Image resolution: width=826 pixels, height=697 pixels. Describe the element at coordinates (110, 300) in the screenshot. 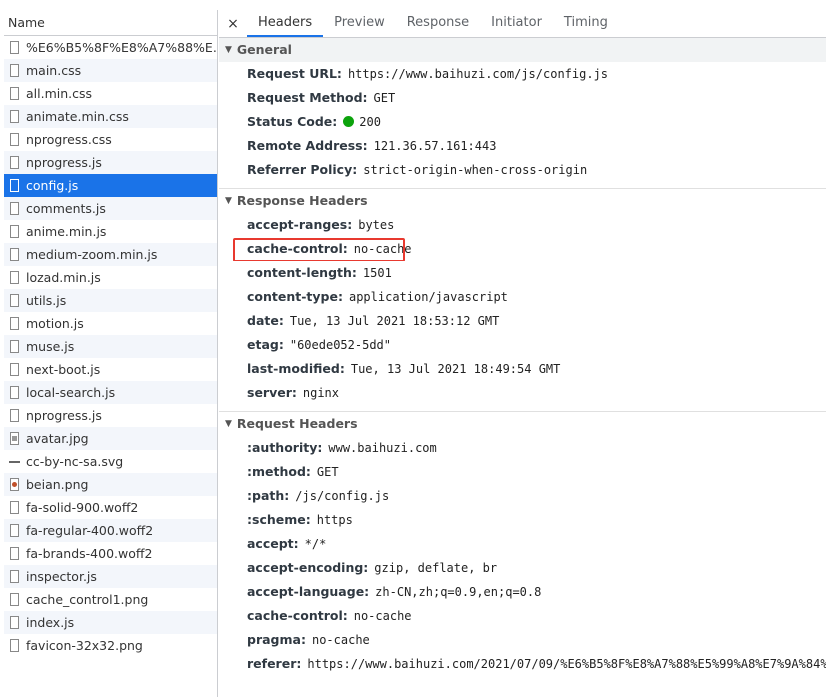

I see `request-list-item: utils.js` at that location.